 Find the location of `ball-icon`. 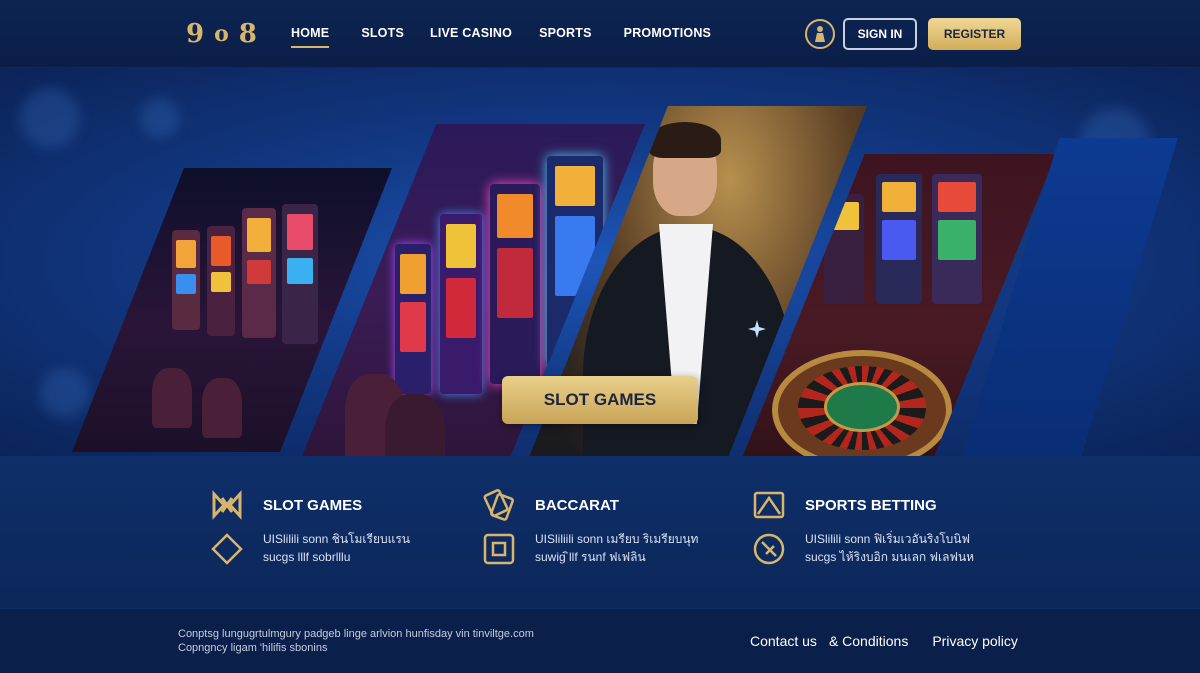

ball-icon is located at coordinates (769, 549).